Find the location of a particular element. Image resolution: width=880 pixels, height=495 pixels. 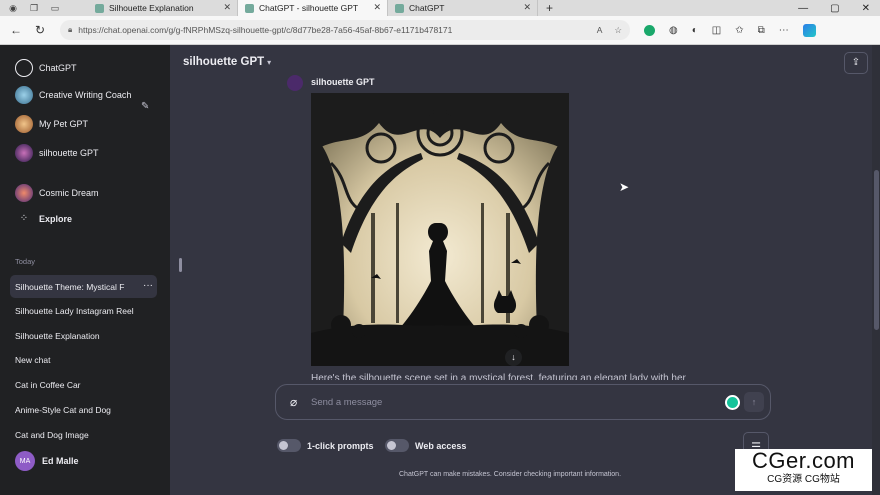

new-chat-edit-icon: ✎ is located at coordinates (145, 106).